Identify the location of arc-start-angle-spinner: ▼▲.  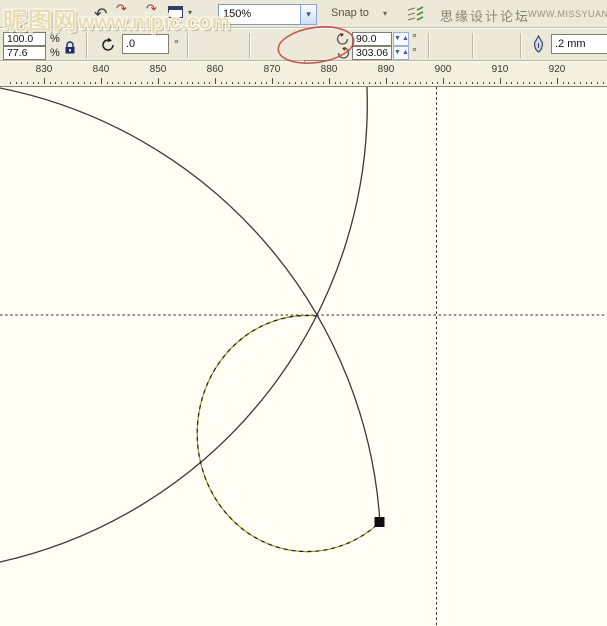
(401, 39).